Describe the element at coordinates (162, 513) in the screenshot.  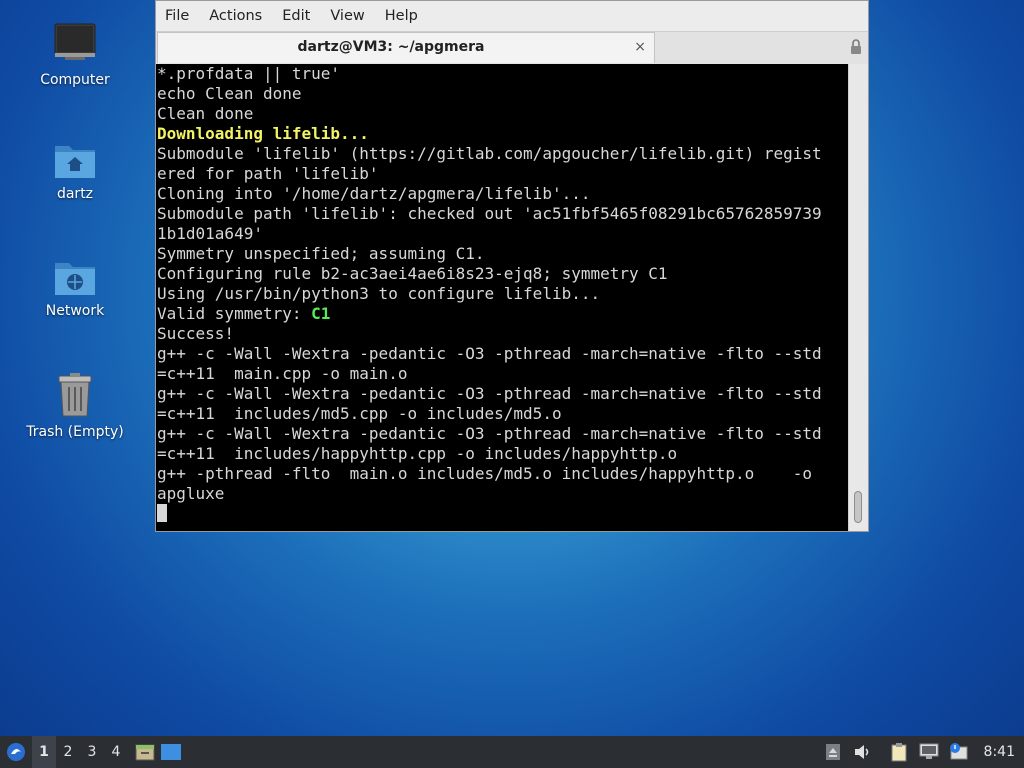
I see `terminal-cursor` at that location.